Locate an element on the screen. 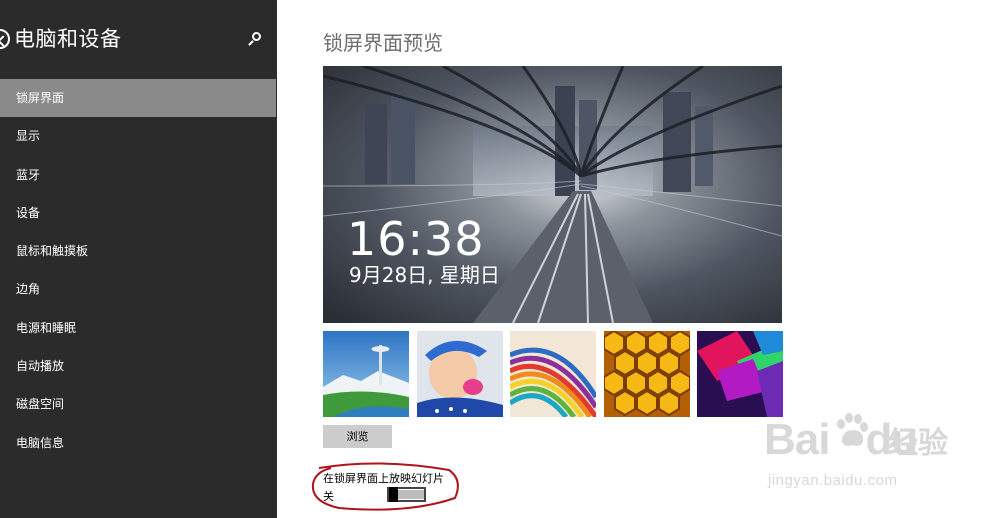 The image size is (1000, 518). slideshow-toggle is located at coordinates (406, 494).